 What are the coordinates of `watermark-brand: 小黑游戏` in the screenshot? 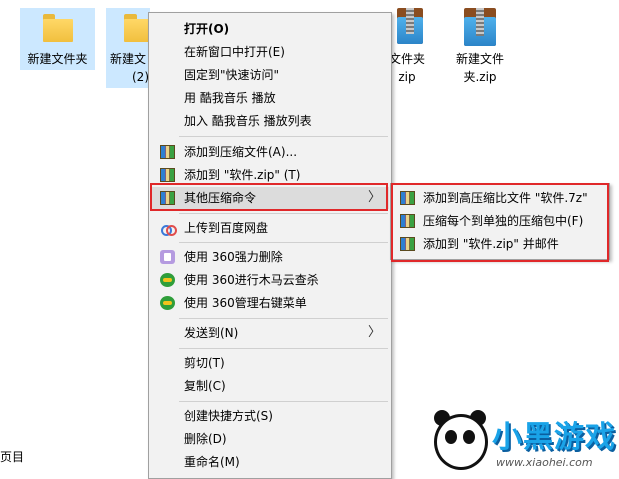 It's located at (554, 437).